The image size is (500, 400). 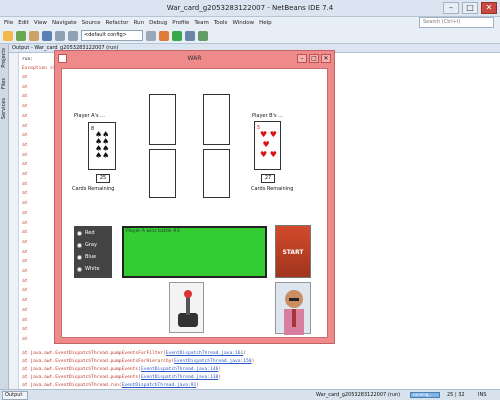 I want to click on undo-icon, so click(x=60, y=35).